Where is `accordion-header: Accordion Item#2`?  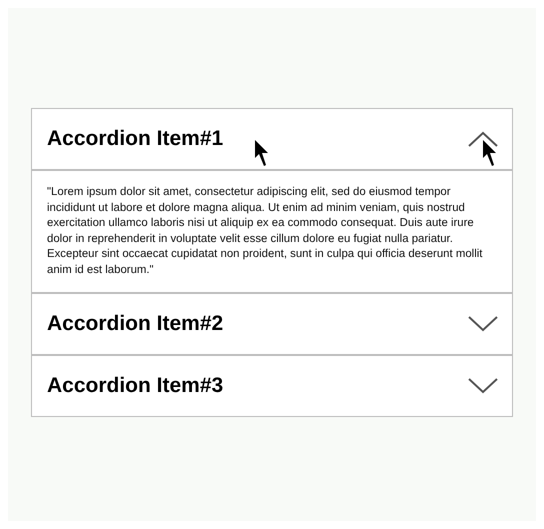
accordion-header: Accordion Item#2 is located at coordinates (272, 324).